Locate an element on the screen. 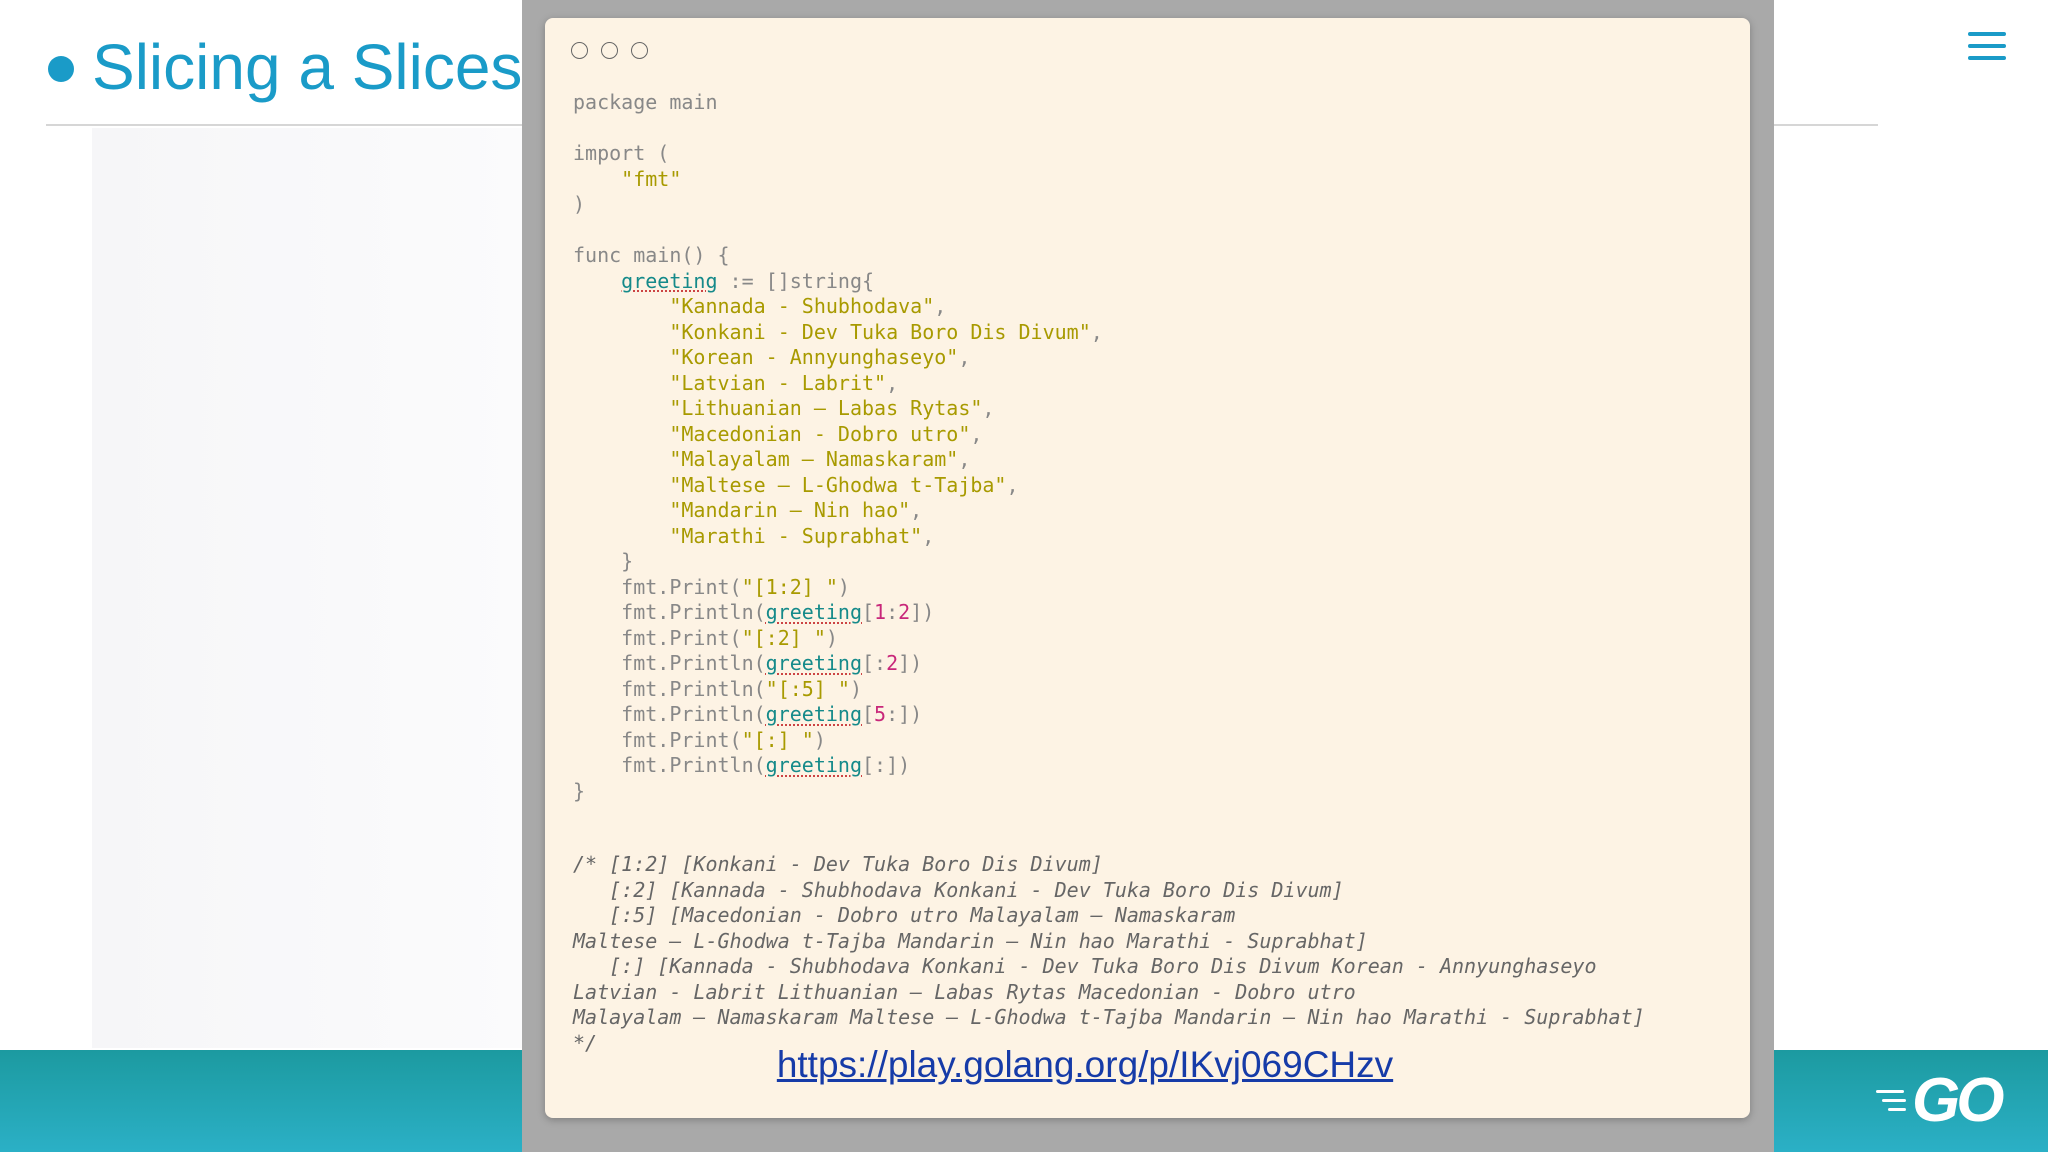 This screenshot has height=1152, width=2048. code-string: "Lithuanian – Labas Rytas" is located at coordinates (826, 408).